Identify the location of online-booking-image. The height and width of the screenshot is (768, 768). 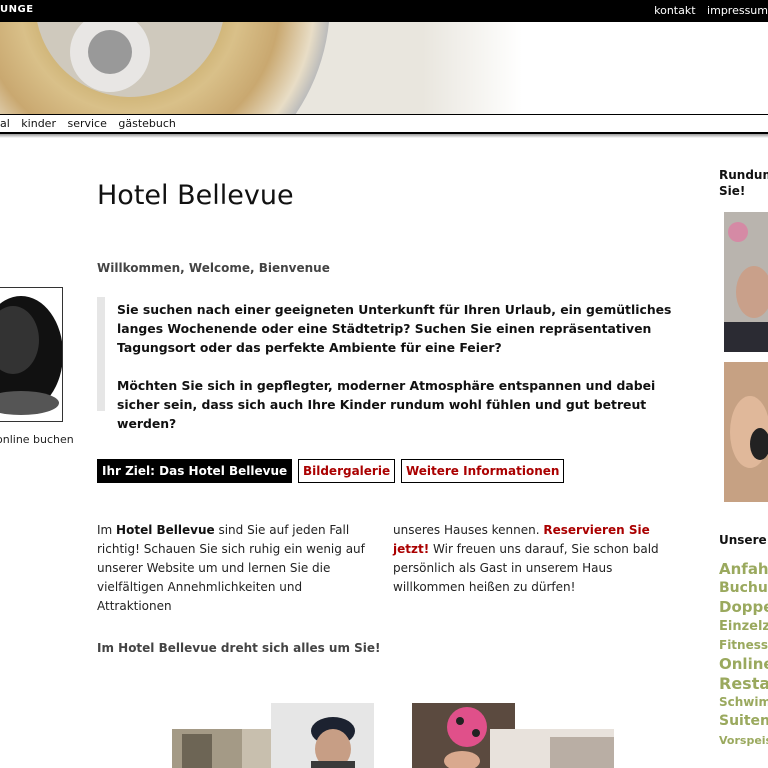
(31, 354).